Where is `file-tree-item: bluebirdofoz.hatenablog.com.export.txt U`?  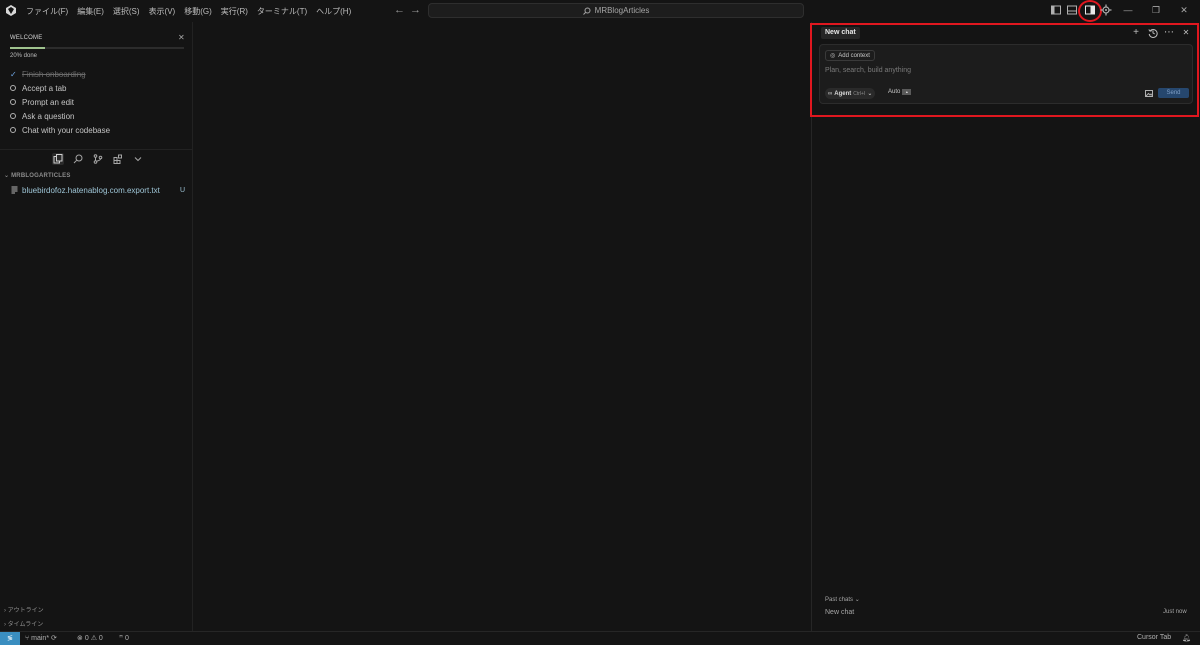
file-tree-item: bluebirdofoz.hatenablog.com.export.txt U is located at coordinates (100, 190).